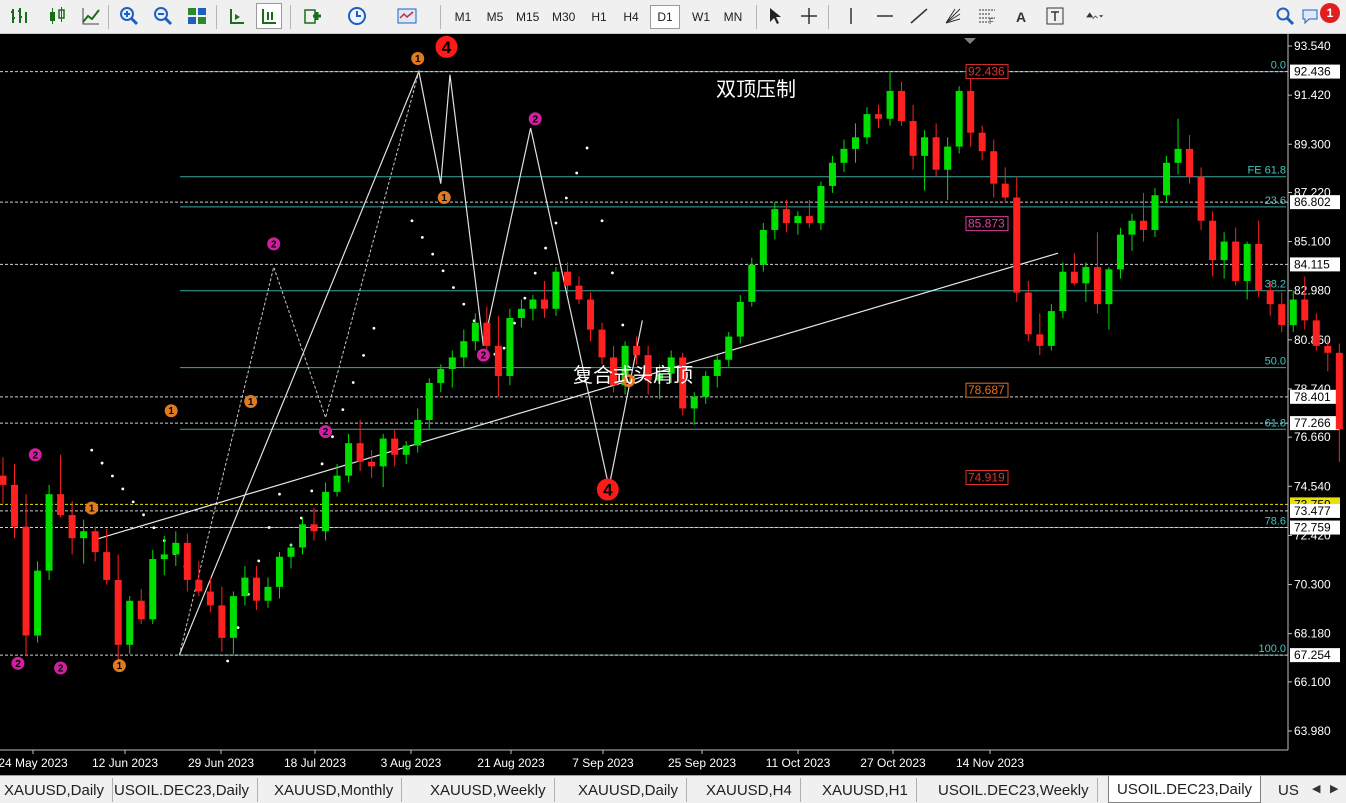 The image size is (1346, 803). Describe the element at coordinates (986, 390) in the screenshot. I see `price-box-label: 78.687` at that location.